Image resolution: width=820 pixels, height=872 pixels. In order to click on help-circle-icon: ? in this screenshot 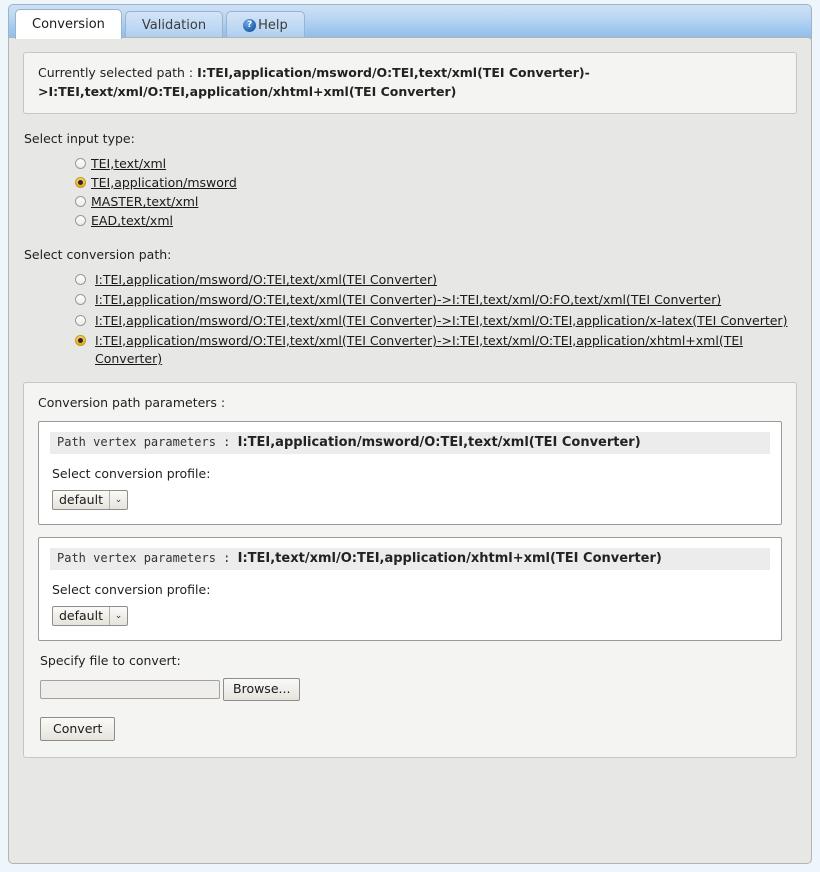, I will do `click(250, 25)`.